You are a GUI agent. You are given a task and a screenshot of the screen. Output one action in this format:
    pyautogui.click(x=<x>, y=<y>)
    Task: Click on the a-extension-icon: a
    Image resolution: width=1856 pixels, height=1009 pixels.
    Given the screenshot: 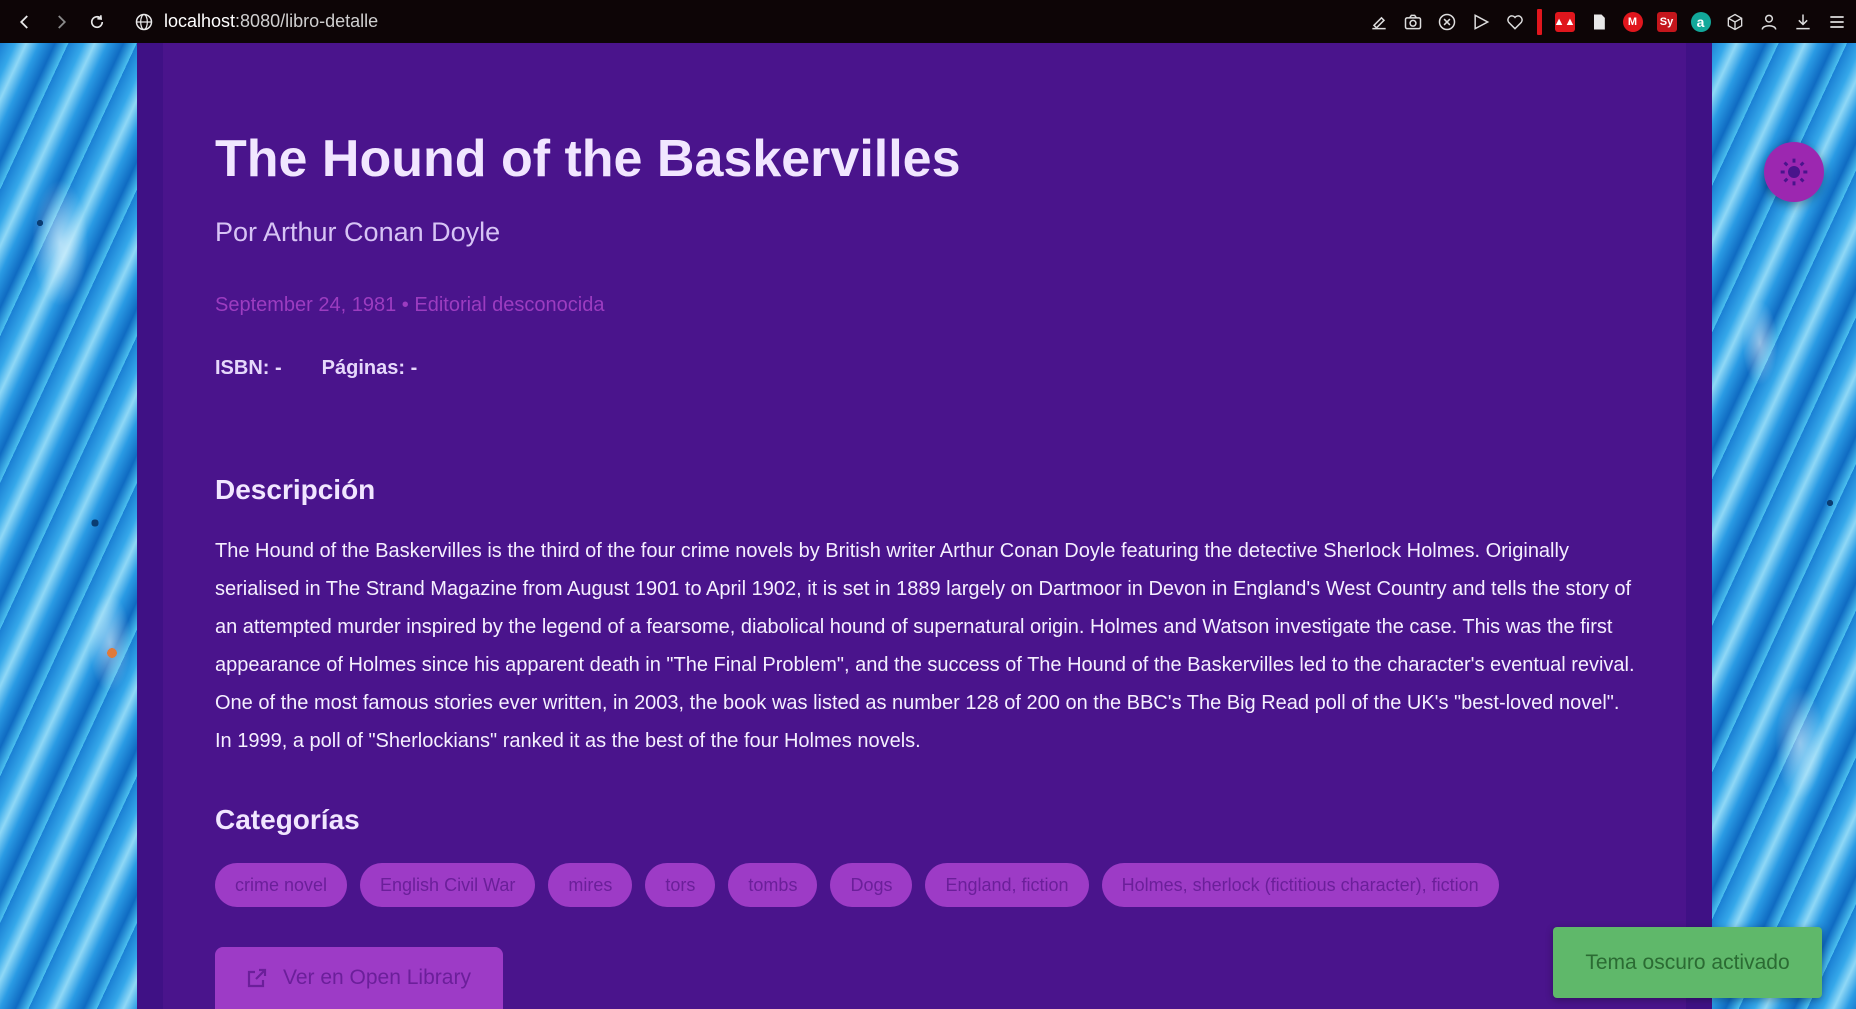 What is the action you would take?
    pyautogui.click(x=1700, y=21)
    